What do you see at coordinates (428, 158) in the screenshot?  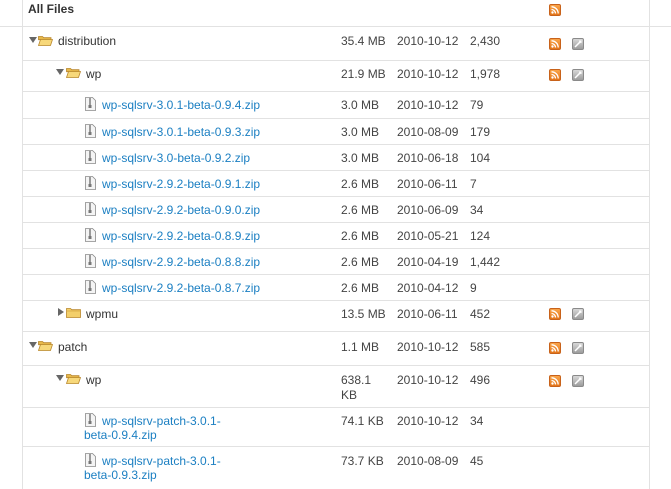 I see `file-date: 2010-06-18` at bounding box center [428, 158].